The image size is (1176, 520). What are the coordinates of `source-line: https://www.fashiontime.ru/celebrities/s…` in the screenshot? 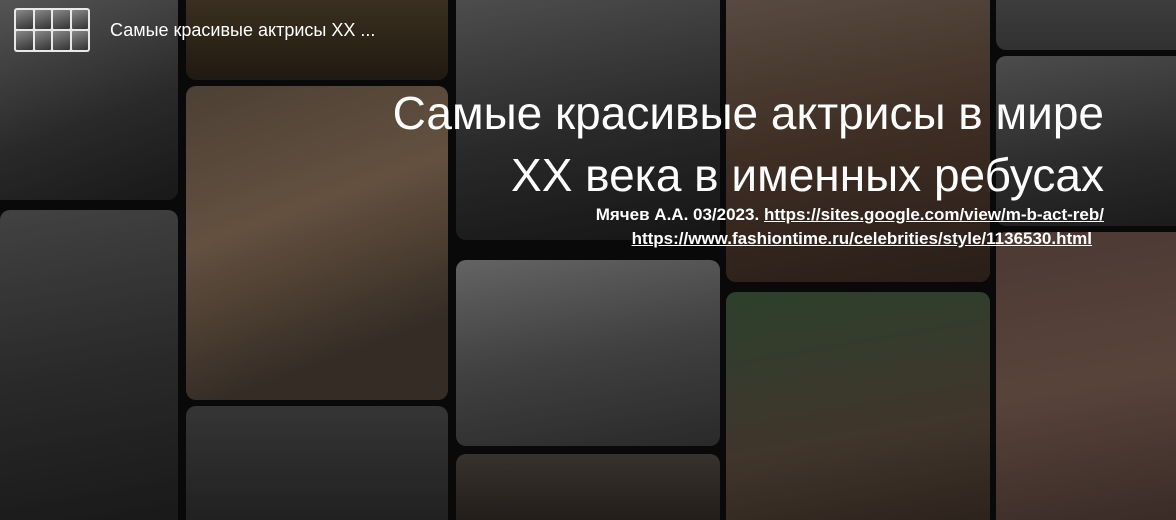 It's located at (862, 239).